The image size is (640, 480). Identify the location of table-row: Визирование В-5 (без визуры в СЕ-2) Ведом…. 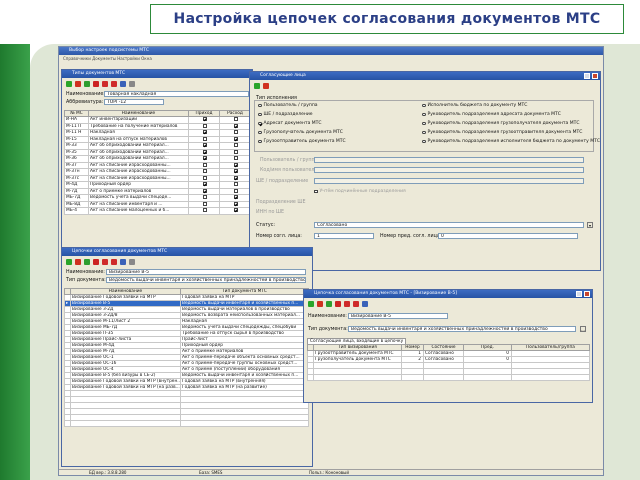
(186, 375).